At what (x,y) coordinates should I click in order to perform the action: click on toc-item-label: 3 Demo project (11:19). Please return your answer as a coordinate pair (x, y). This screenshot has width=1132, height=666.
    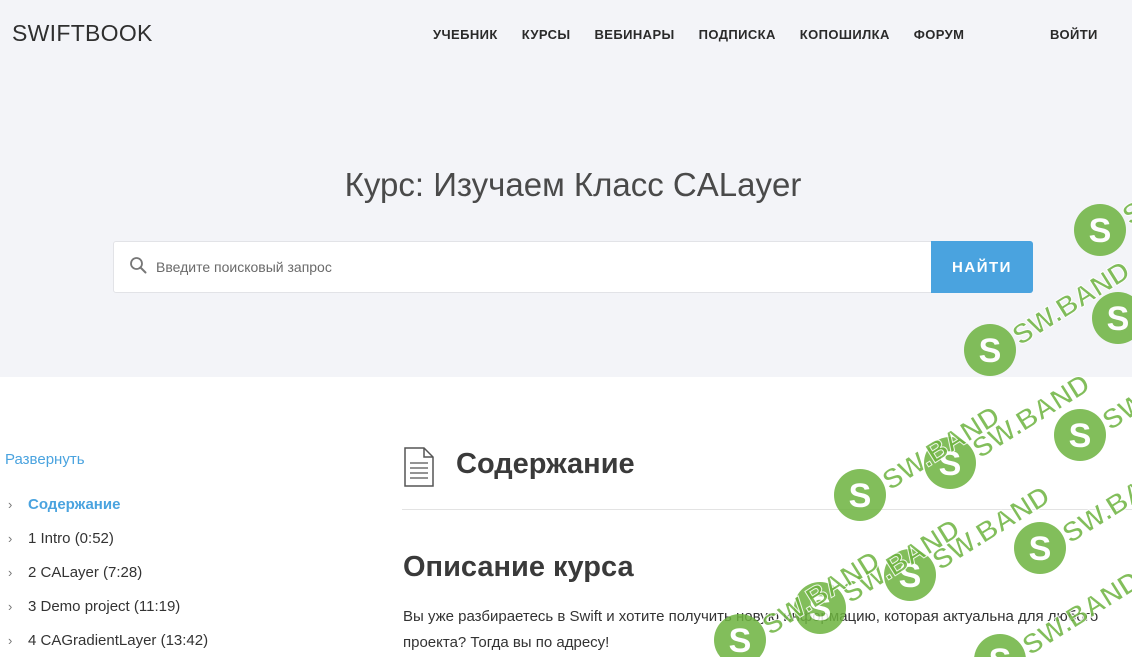
    Looking at the image, I should click on (104, 606).